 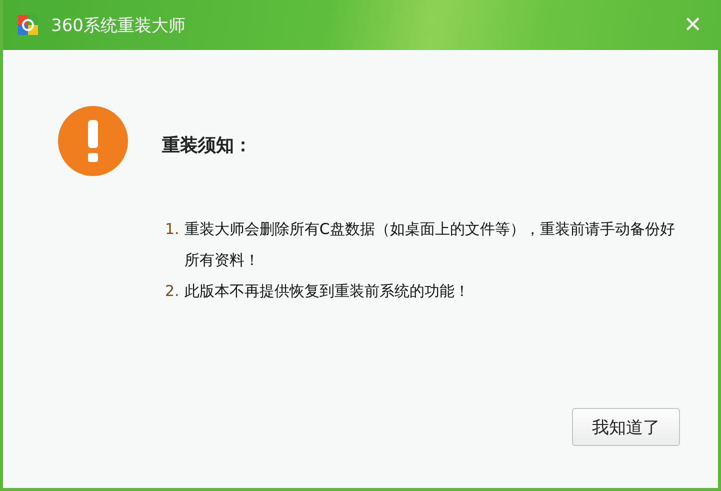 What do you see at coordinates (172, 229) in the screenshot?
I see `list-number: 1.` at bounding box center [172, 229].